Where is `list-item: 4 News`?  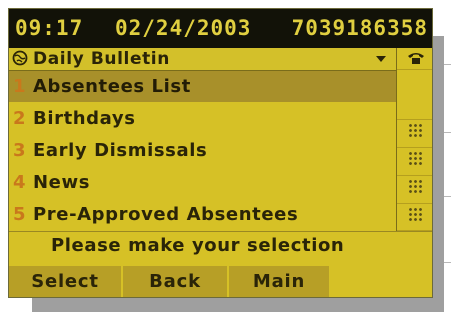
list-item: 4 News is located at coordinates (202, 182).